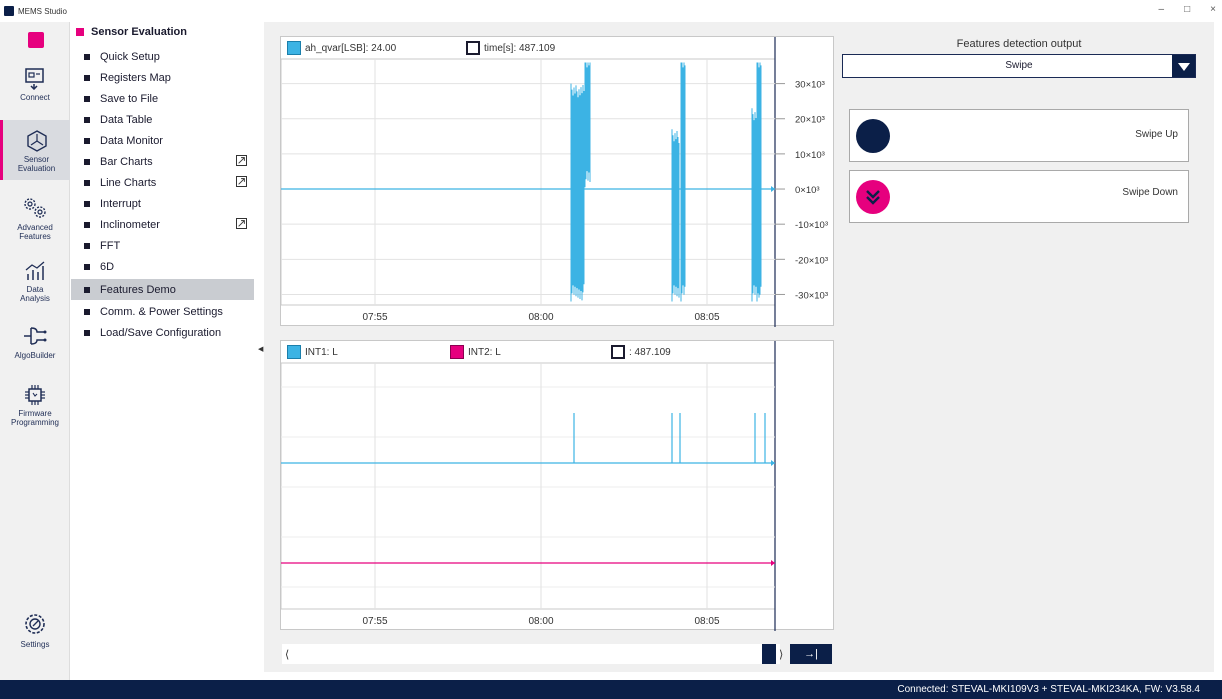  Describe the element at coordinates (162, 161) in the screenshot. I see `menu-item-bar-charts: Bar Charts` at that location.